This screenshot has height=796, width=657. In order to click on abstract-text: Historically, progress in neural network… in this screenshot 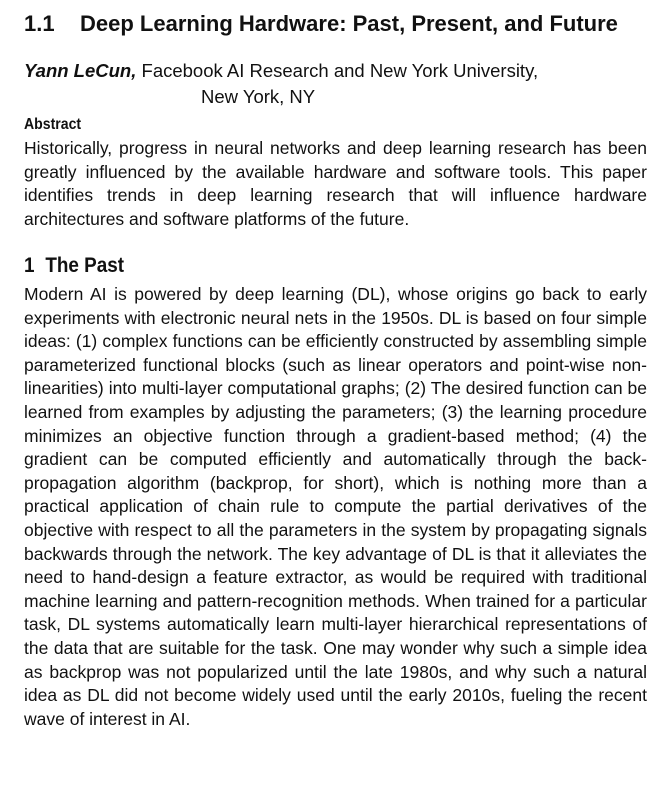, I will do `click(335, 183)`.